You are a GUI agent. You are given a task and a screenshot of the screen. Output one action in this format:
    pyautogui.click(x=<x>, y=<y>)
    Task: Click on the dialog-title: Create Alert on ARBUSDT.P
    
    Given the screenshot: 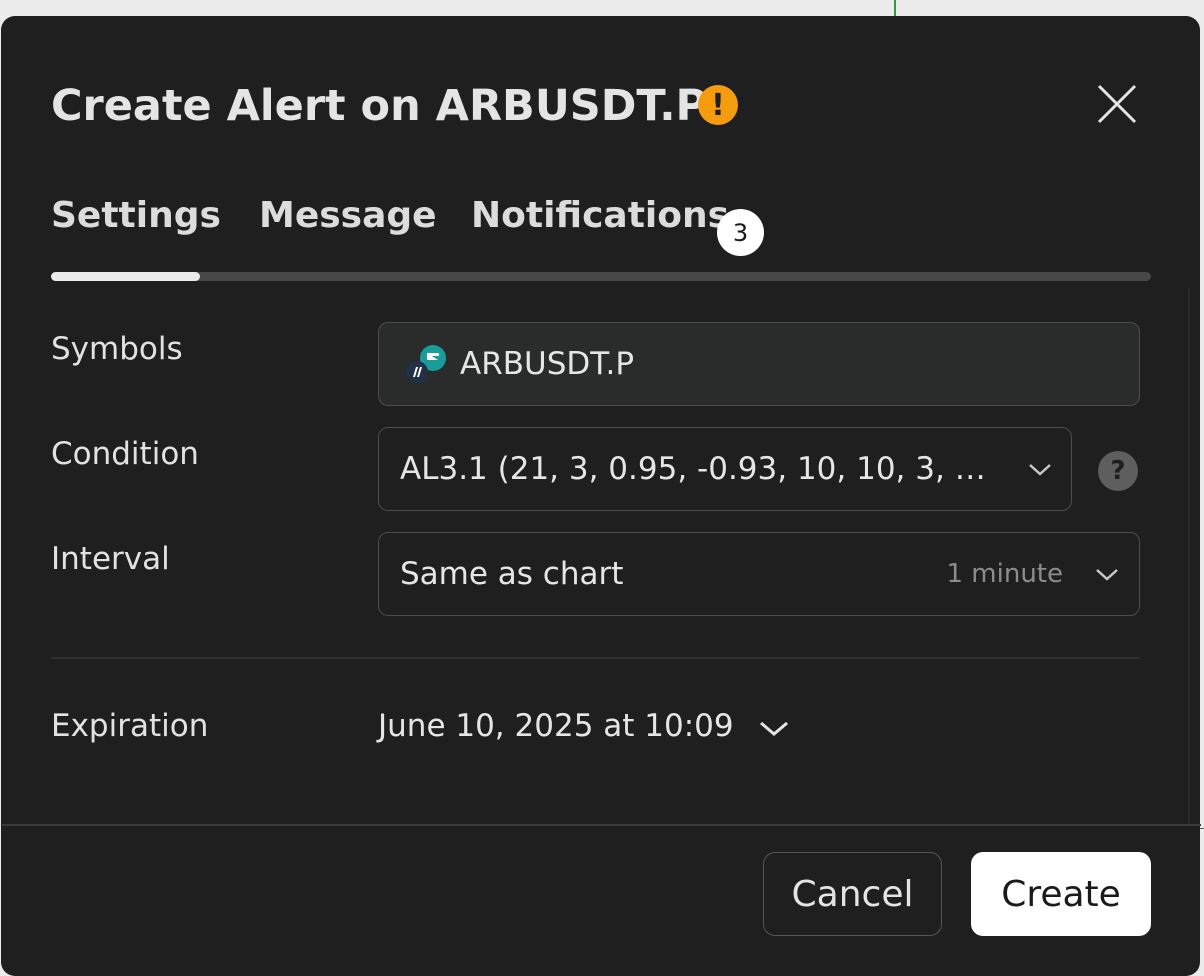 What is the action you would take?
    pyautogui.click(x=379, y=106)
    